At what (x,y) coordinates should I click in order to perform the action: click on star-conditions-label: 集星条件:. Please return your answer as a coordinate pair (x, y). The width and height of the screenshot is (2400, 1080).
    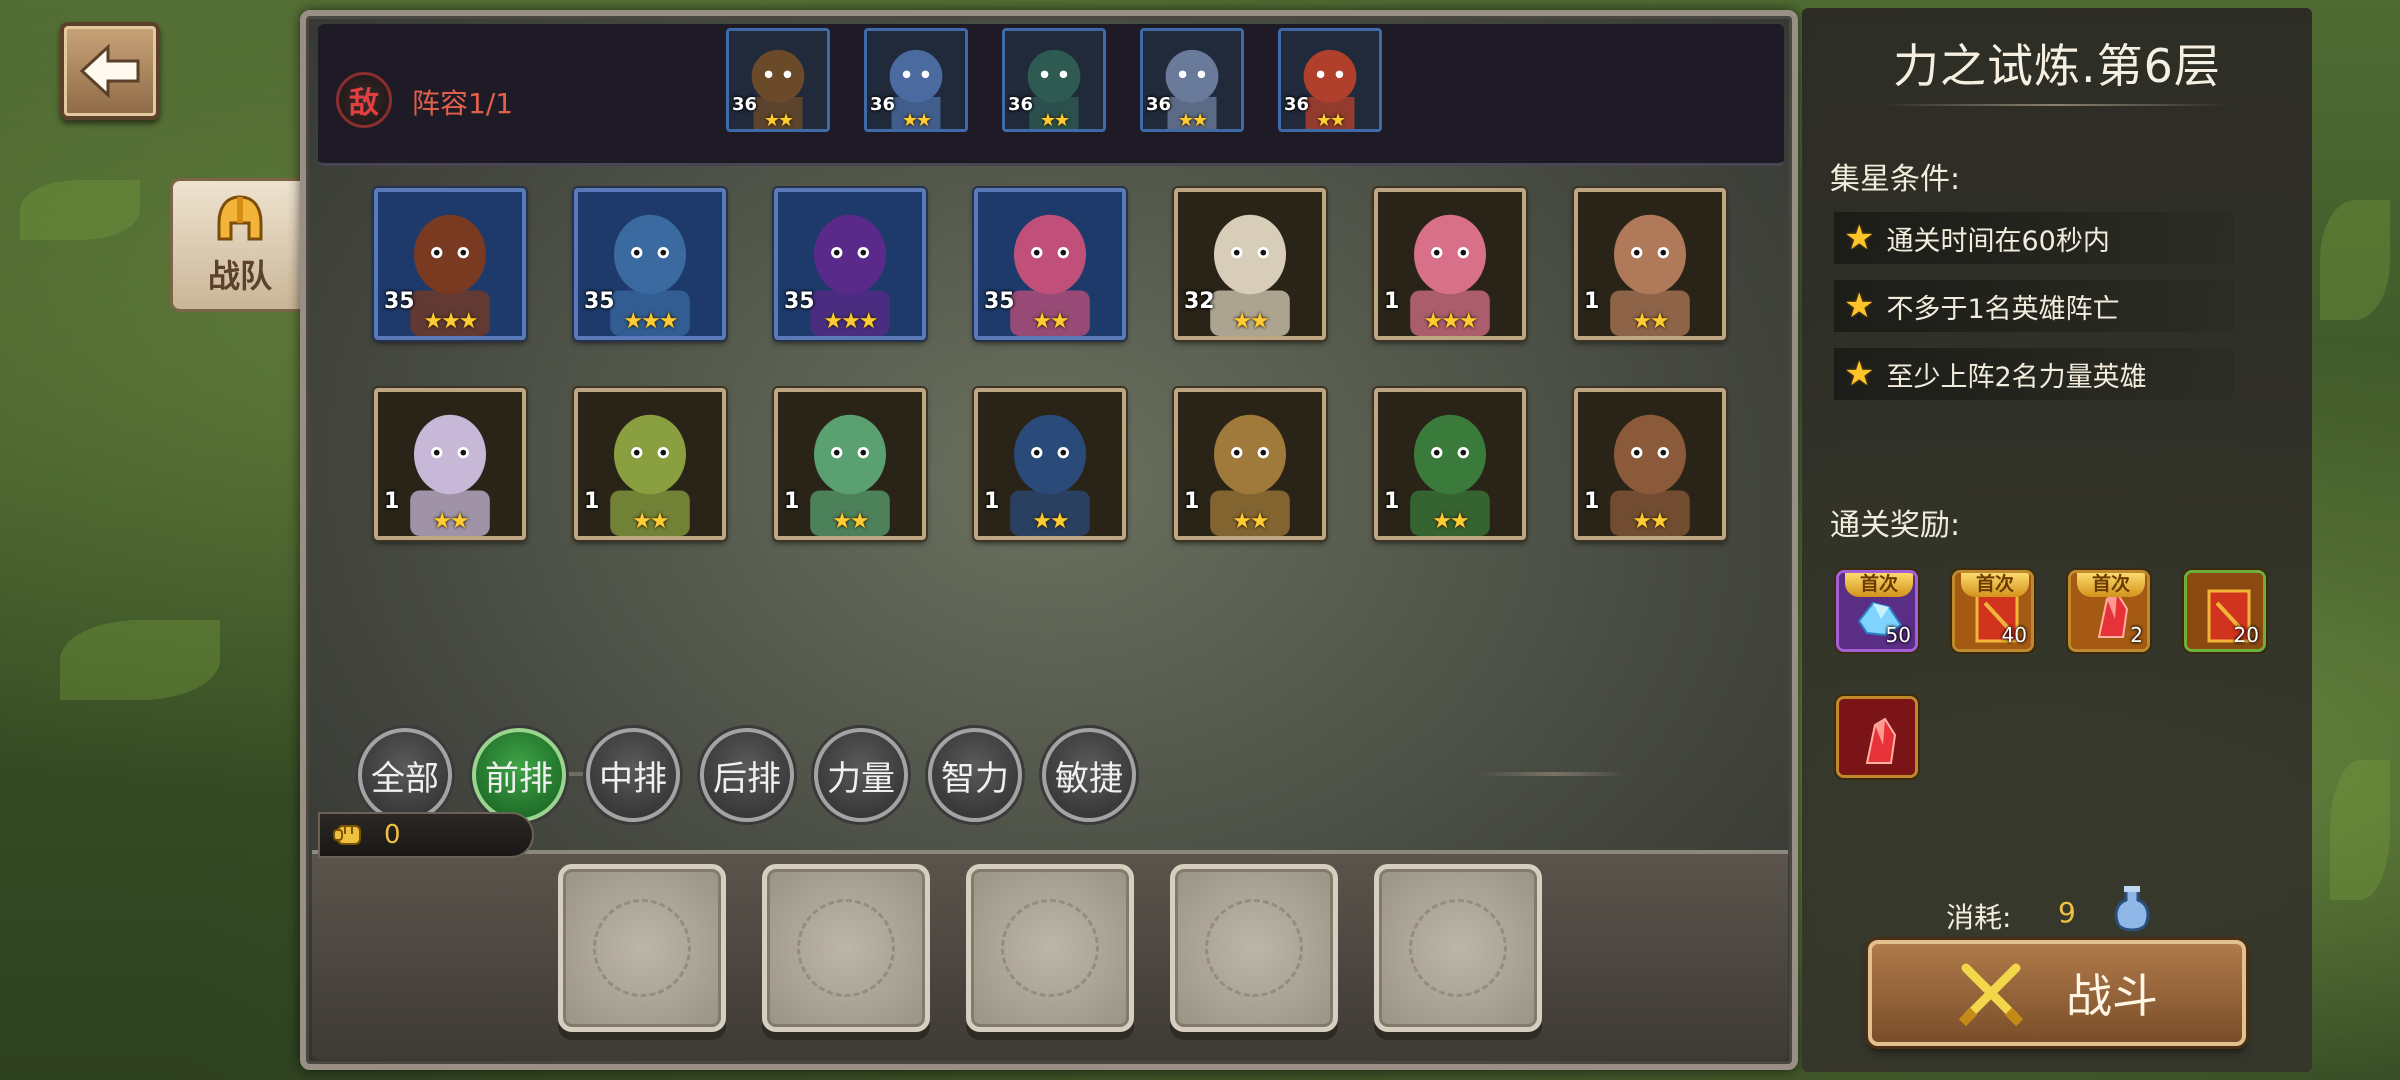
    Looking at the image, I should click on (1895, 179).